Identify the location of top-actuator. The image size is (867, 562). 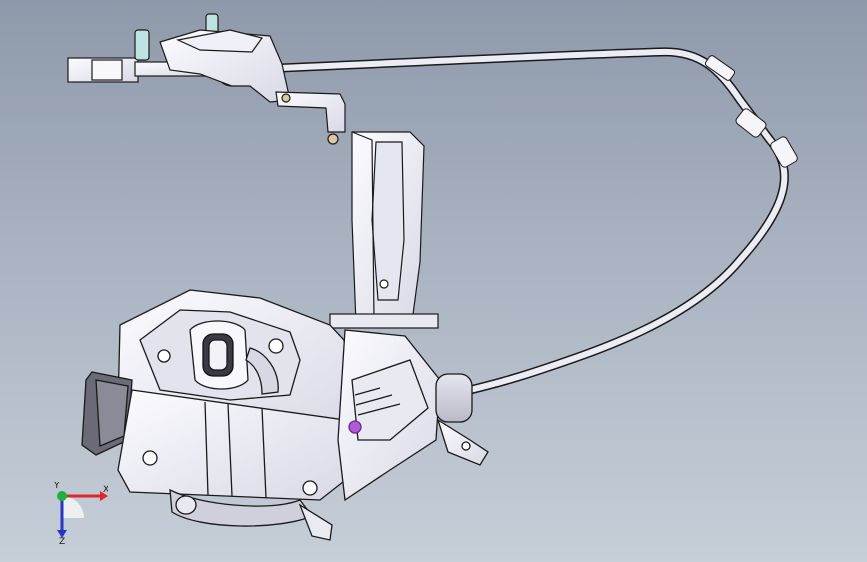
(206, 79).